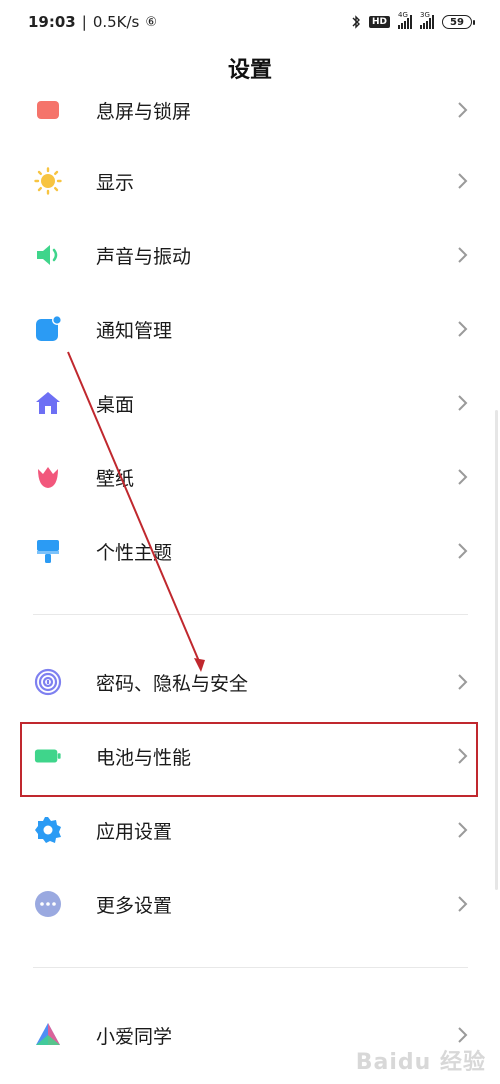  Describe the element at coordinates (250, 830) in the screenshot. I see `settings-item-app-settings: 应用设置` at that location.